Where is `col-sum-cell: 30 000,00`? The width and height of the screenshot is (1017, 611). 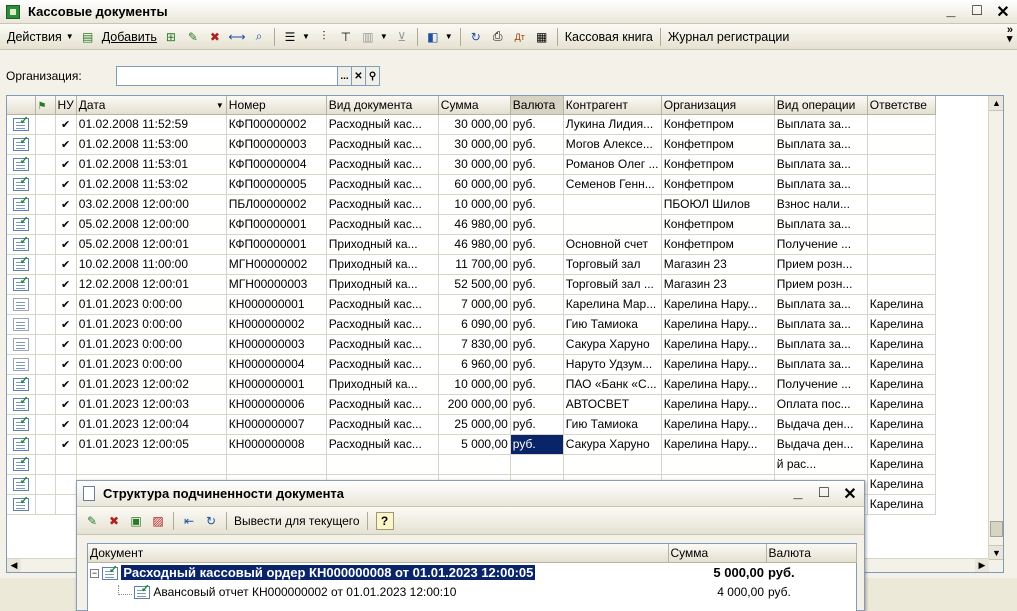 col-sum-cell: 30 000,00 is located at coordinates (474, 124).